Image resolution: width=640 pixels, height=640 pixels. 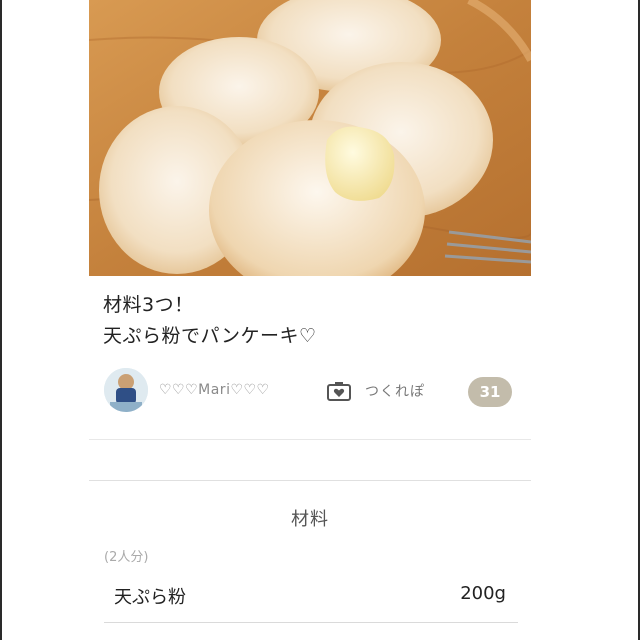 I want to click on author-row: ♡♡♡Mari♡♡♡ つくれぽ 31, so click(x=314, y=392).